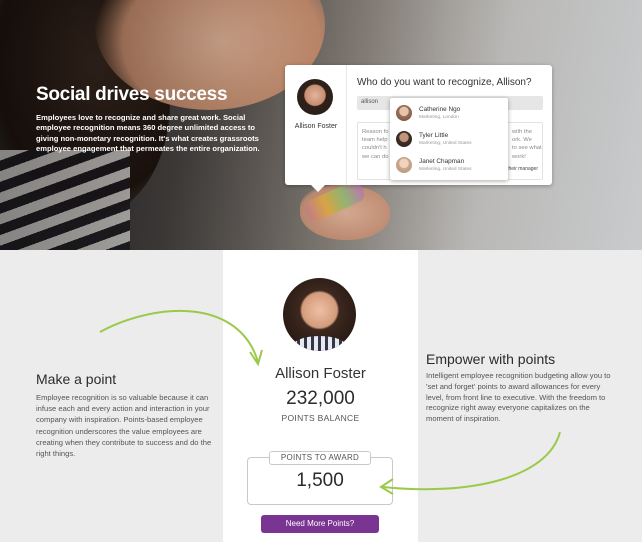 Image resolution: width=642 pixels, height=542 pixels. I want to click on suggestion-name: Tyler Little, so click(434, 135).